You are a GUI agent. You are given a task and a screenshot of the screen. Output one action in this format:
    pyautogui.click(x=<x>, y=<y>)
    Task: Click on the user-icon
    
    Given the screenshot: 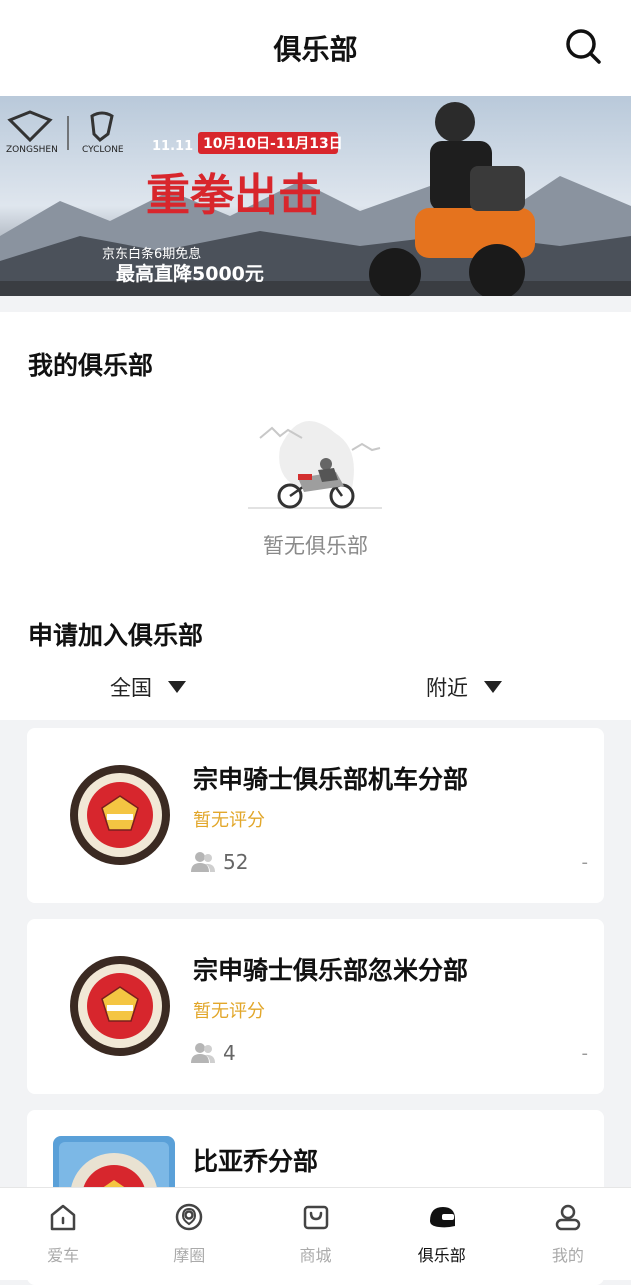 What is the action you would take?
    pyautogui.click(x=568, y=1217)
    